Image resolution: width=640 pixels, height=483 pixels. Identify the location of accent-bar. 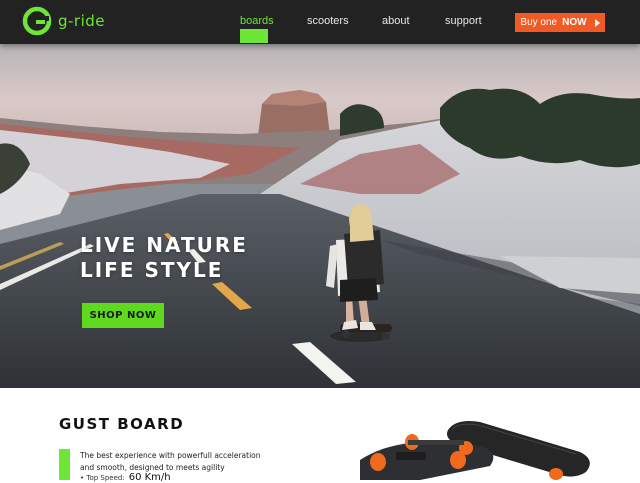
(64, 464).